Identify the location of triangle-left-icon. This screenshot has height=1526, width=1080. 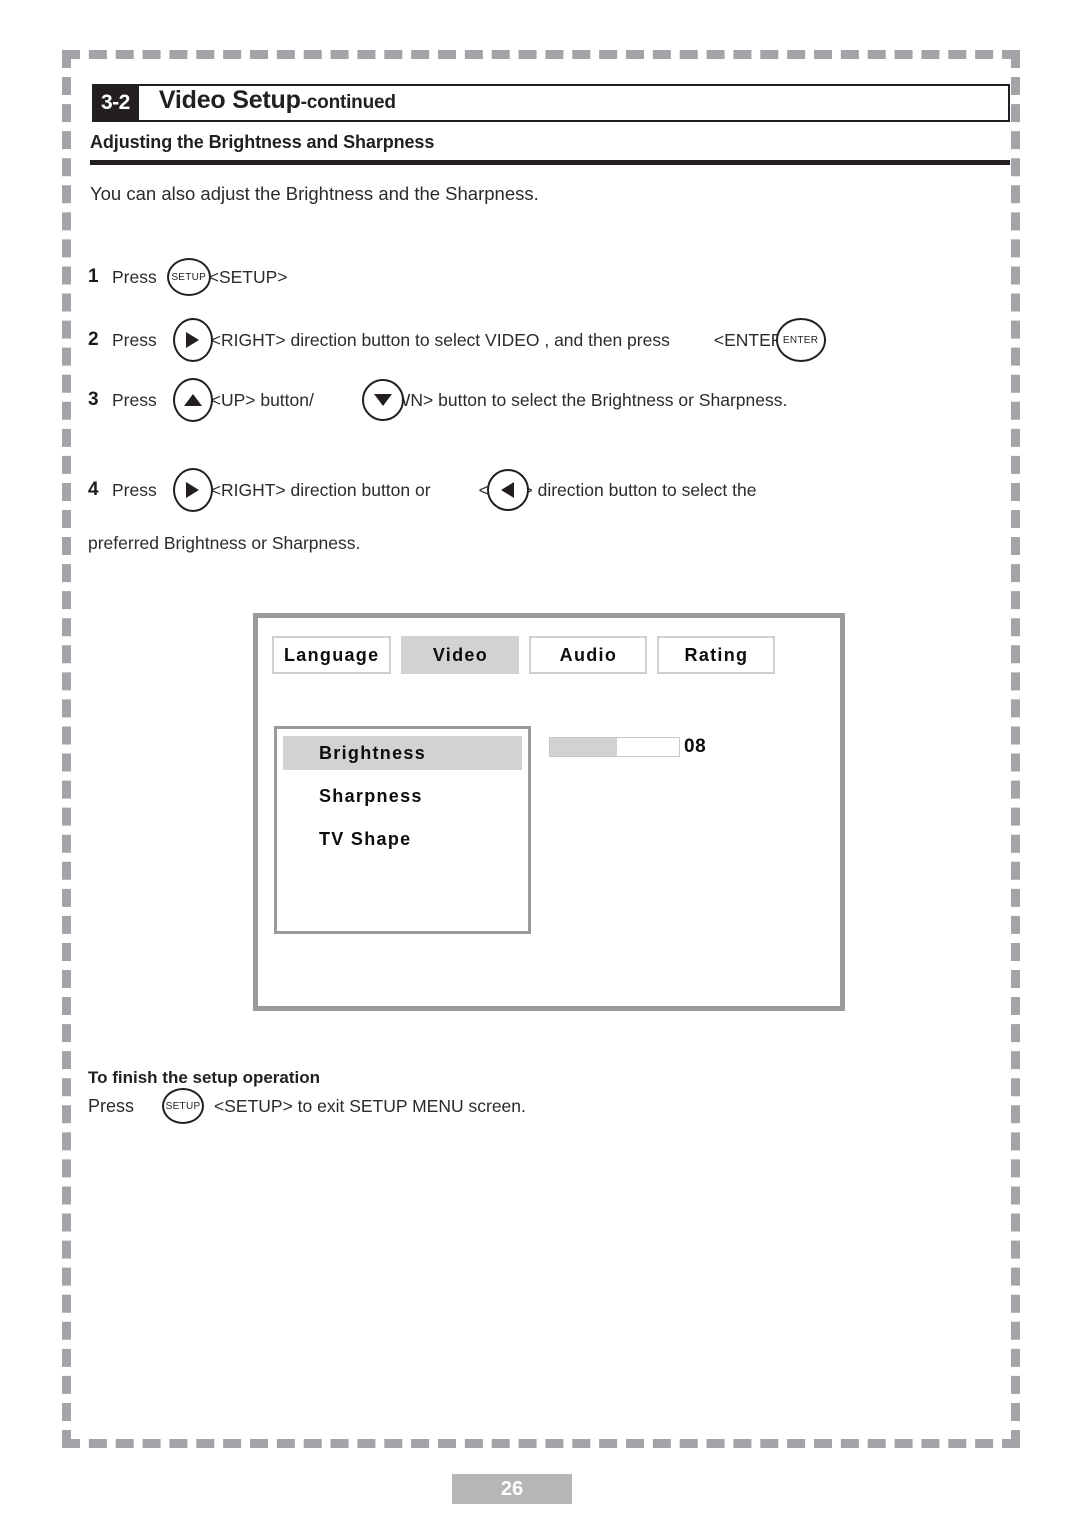
(508, 490).